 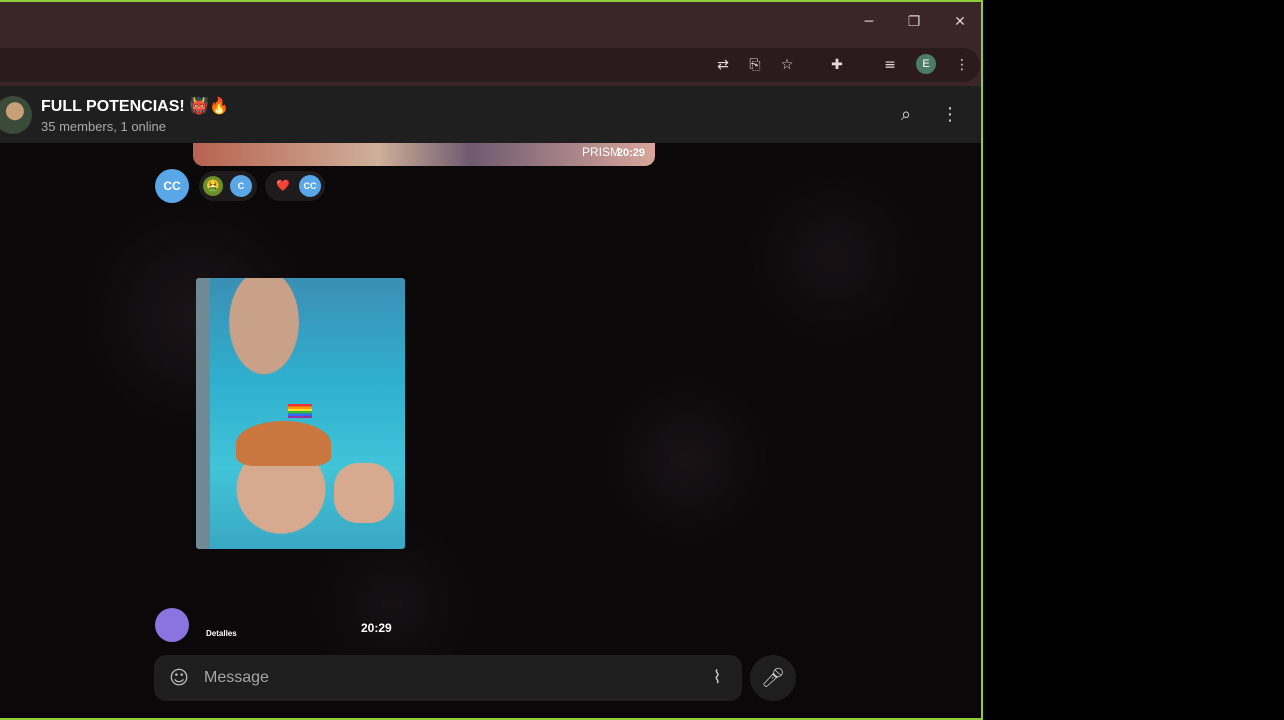 I want to click on message-caption: Detalles, so click(x=221, y=633).